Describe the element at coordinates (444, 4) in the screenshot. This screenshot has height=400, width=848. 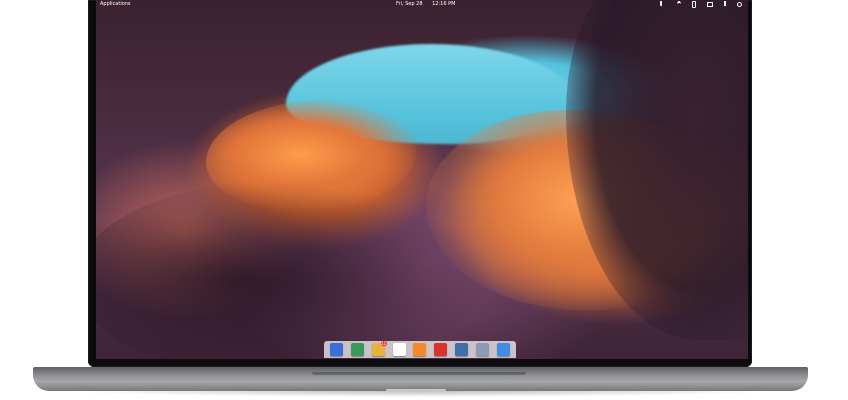
I see `panel-time: 12:16 PM` at that location.